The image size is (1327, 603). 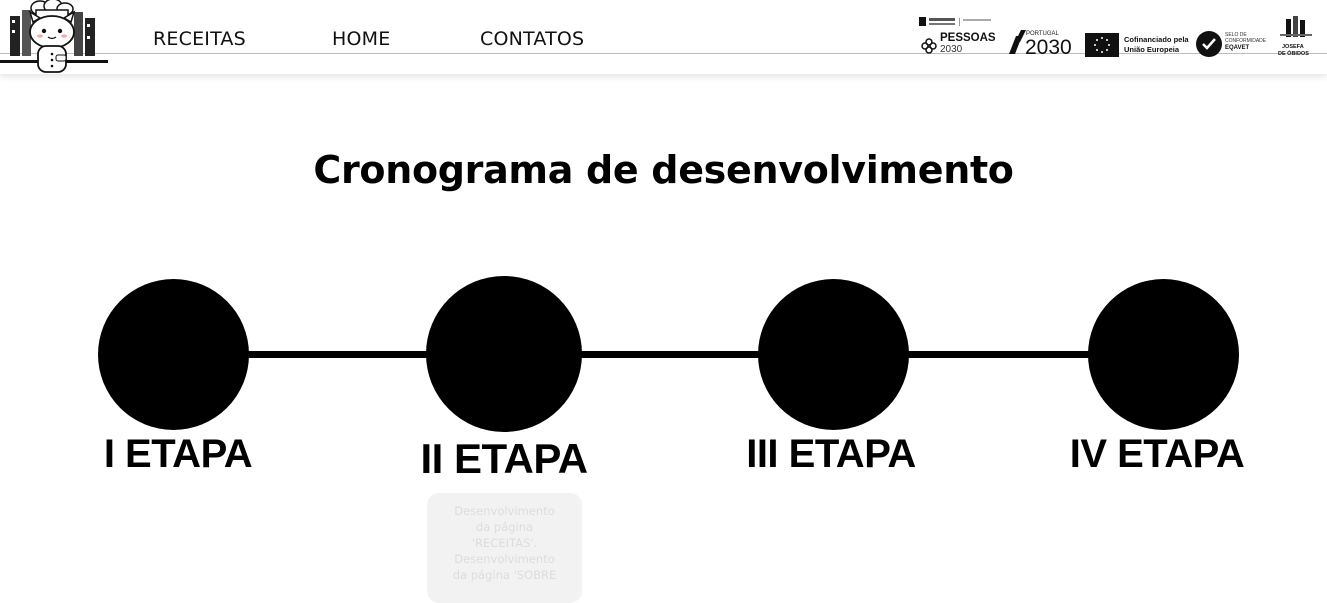 I want to click on step-4-circle, so click(x=1163, y=354).